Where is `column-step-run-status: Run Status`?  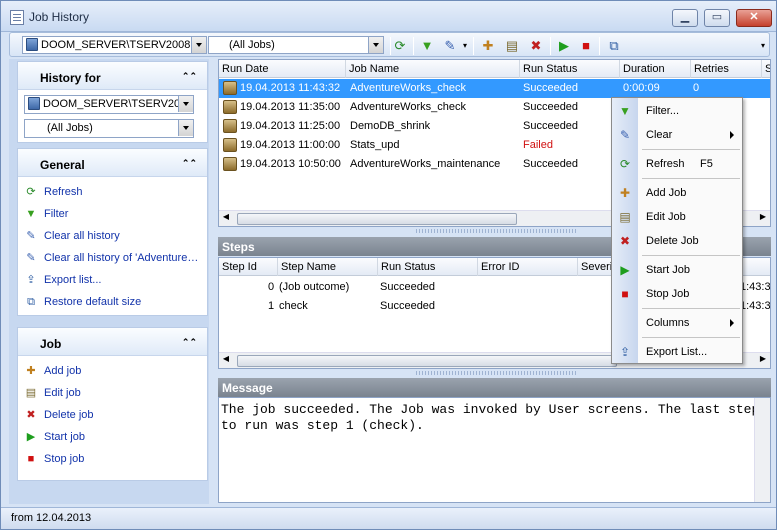
column-step-run-status: Run Status is located at coordinates (428, 267).